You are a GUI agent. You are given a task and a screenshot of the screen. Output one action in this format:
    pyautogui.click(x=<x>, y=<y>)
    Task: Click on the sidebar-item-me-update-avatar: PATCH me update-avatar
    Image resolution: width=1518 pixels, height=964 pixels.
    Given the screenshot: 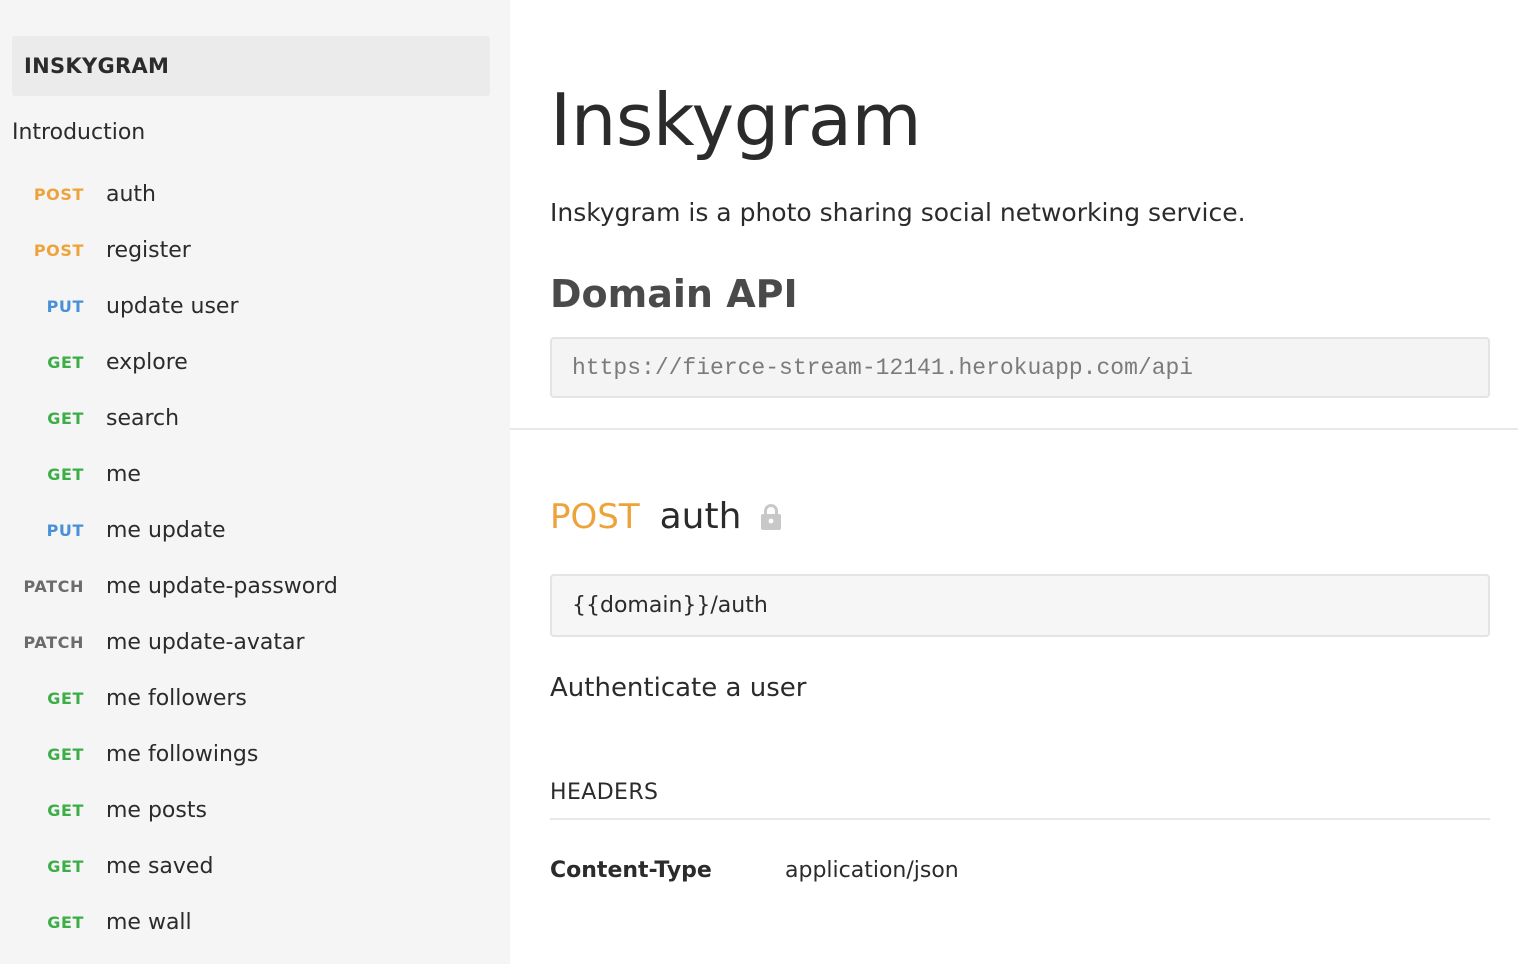 What is the action you would take?
    pyautogui.click(x=255, y=642)
    